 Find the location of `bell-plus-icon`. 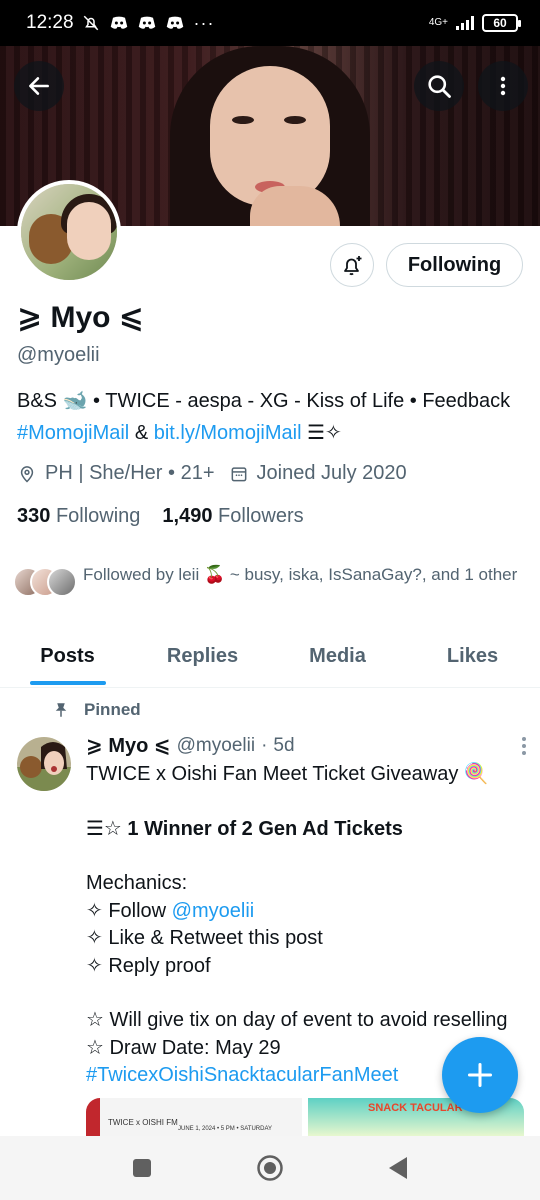

bell-plus-icon is located at coordinates (353, 266).